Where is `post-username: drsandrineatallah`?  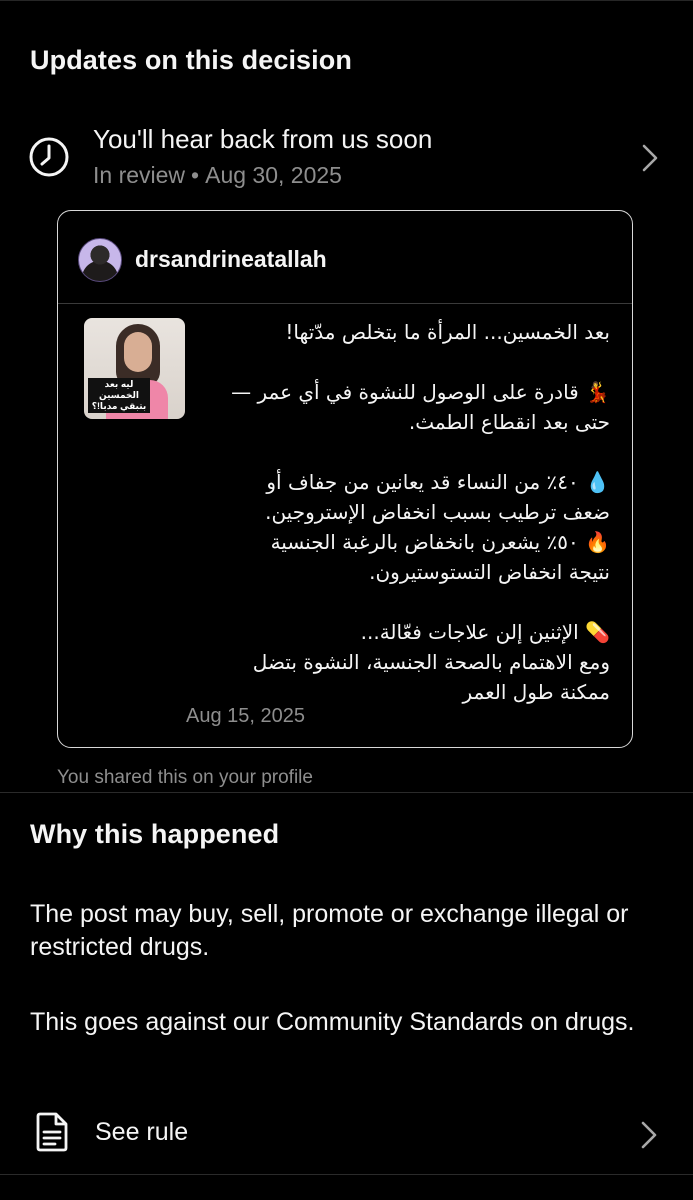 post-username: drsandrineatallah is located at coordinates (231, 259).